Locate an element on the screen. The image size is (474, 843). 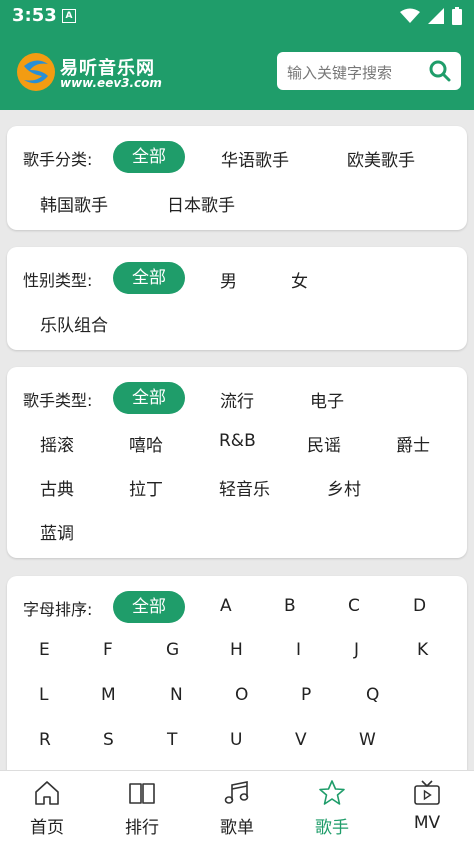
letter-option: V is located at coordinates (301, 740).